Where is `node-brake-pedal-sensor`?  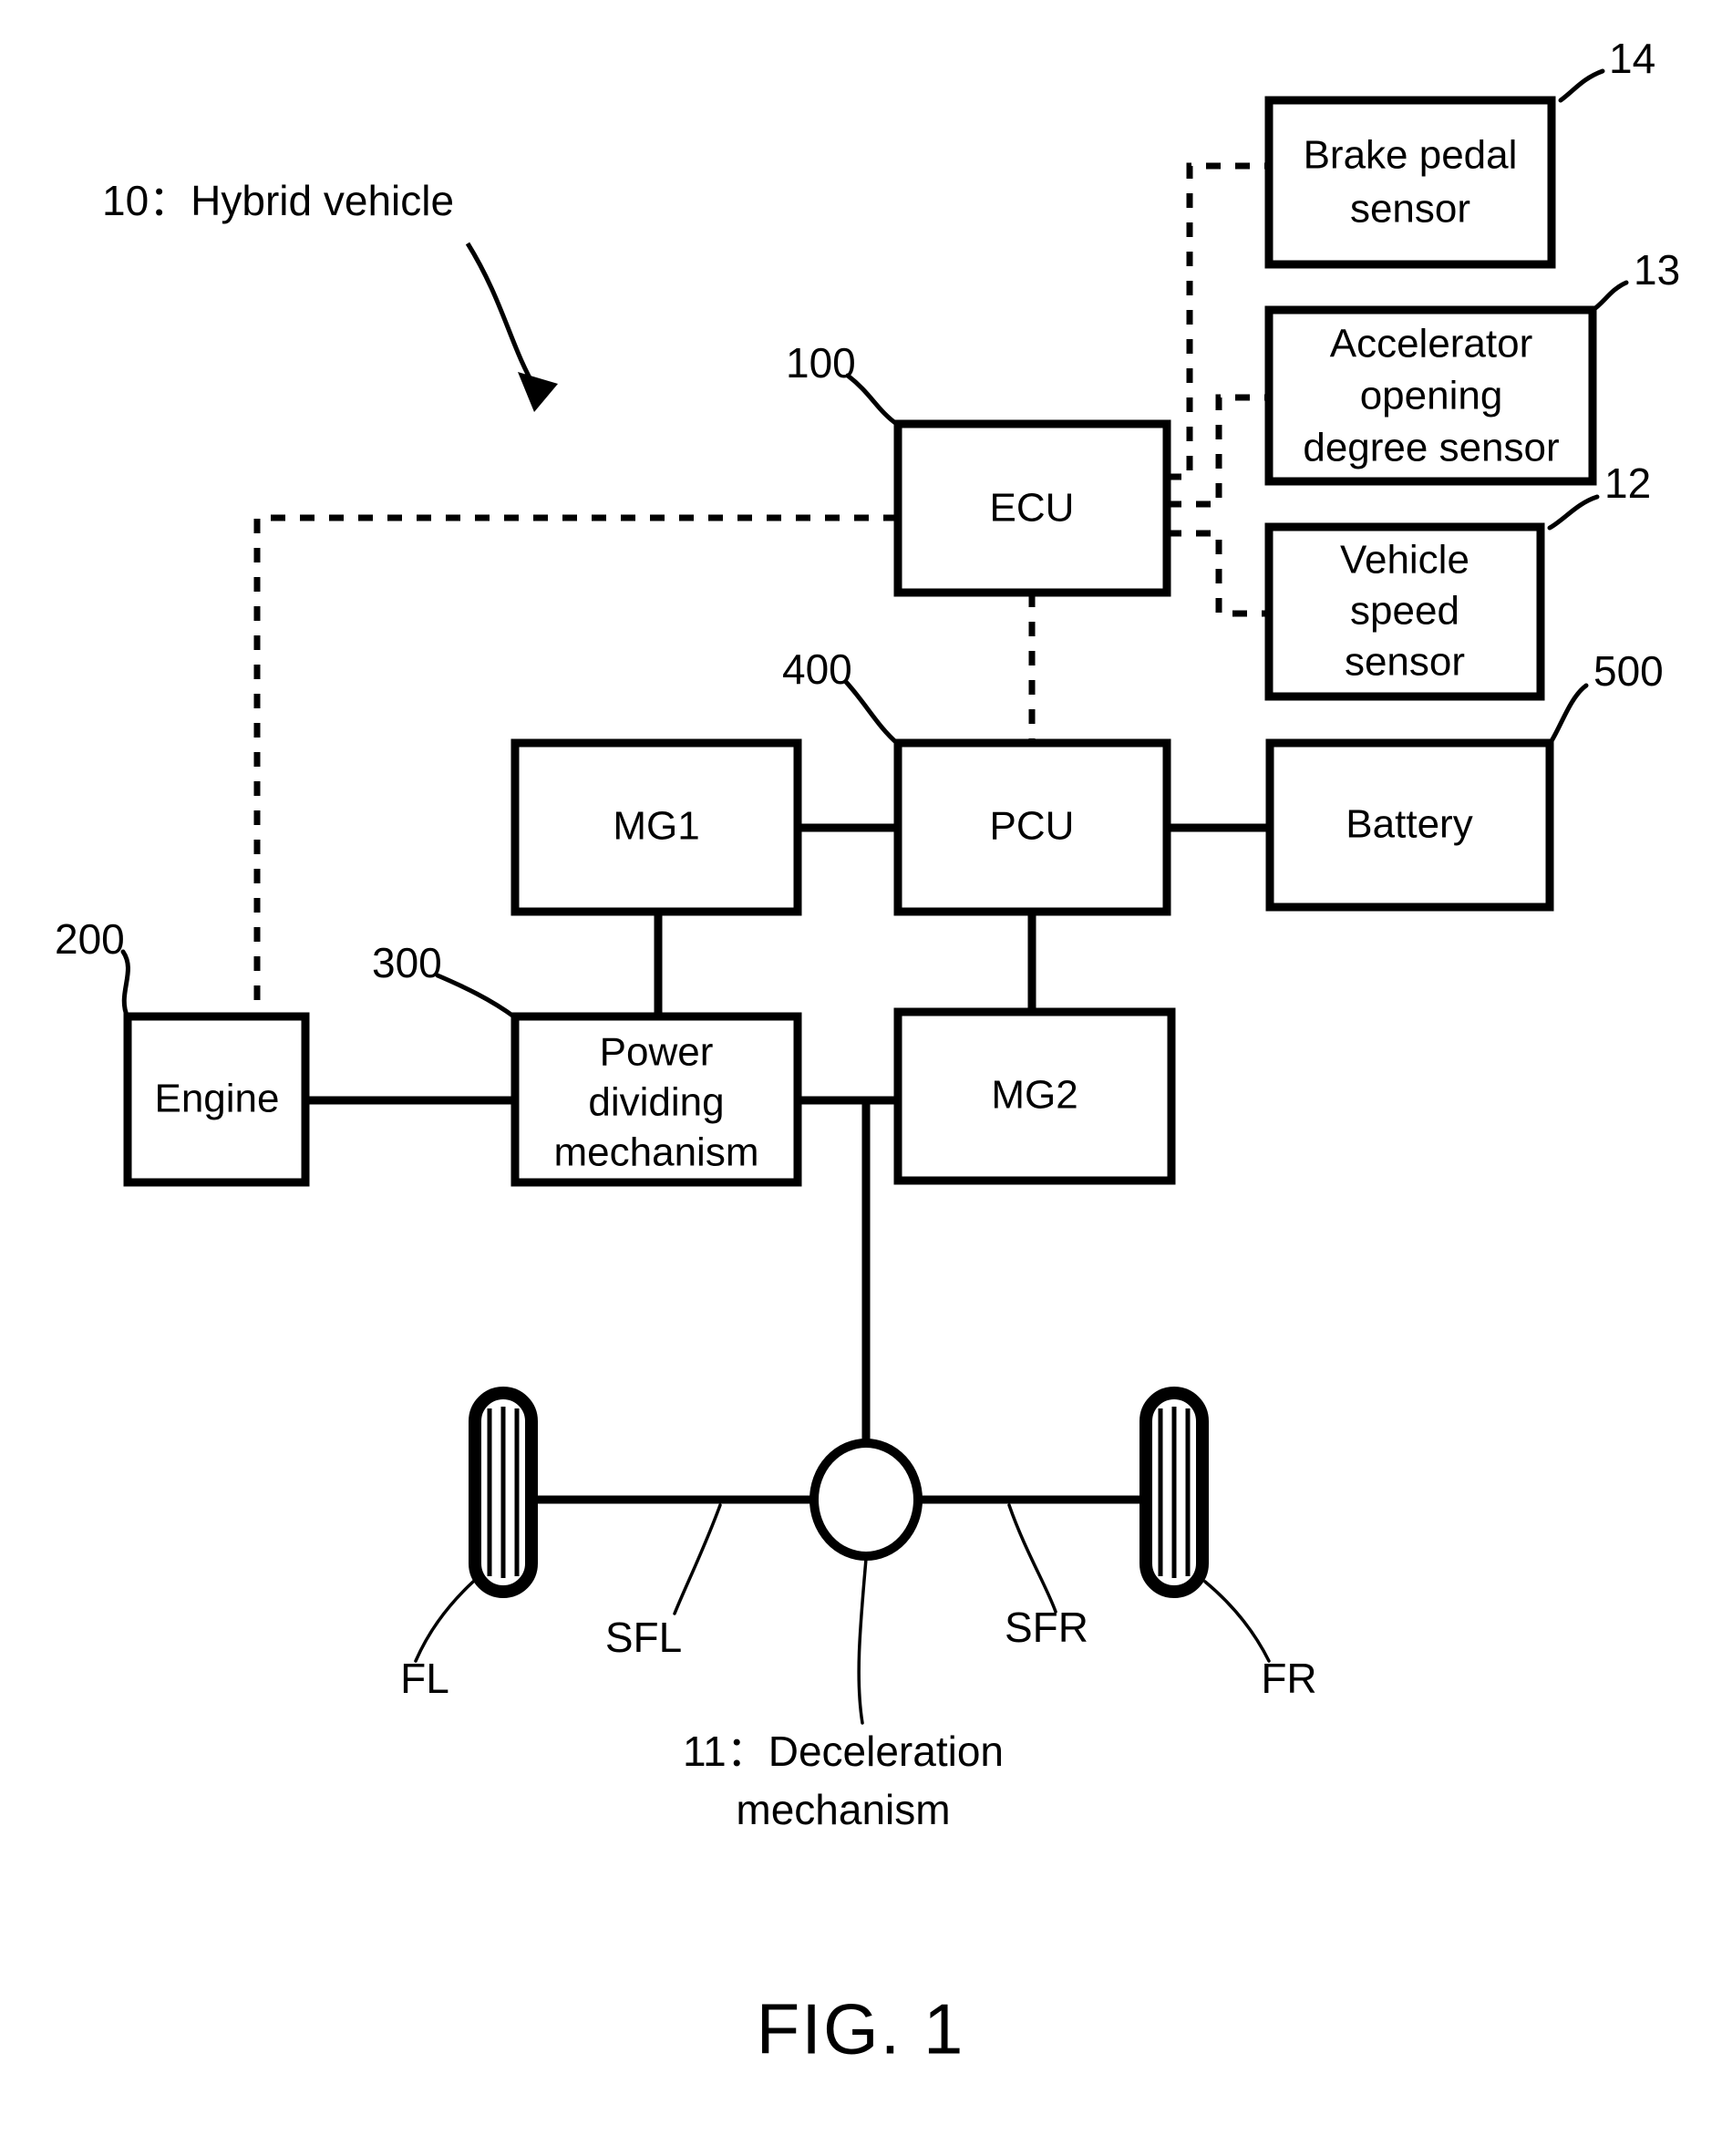 node-brake-pedal-sensor is located at coordinates (1410, 182).